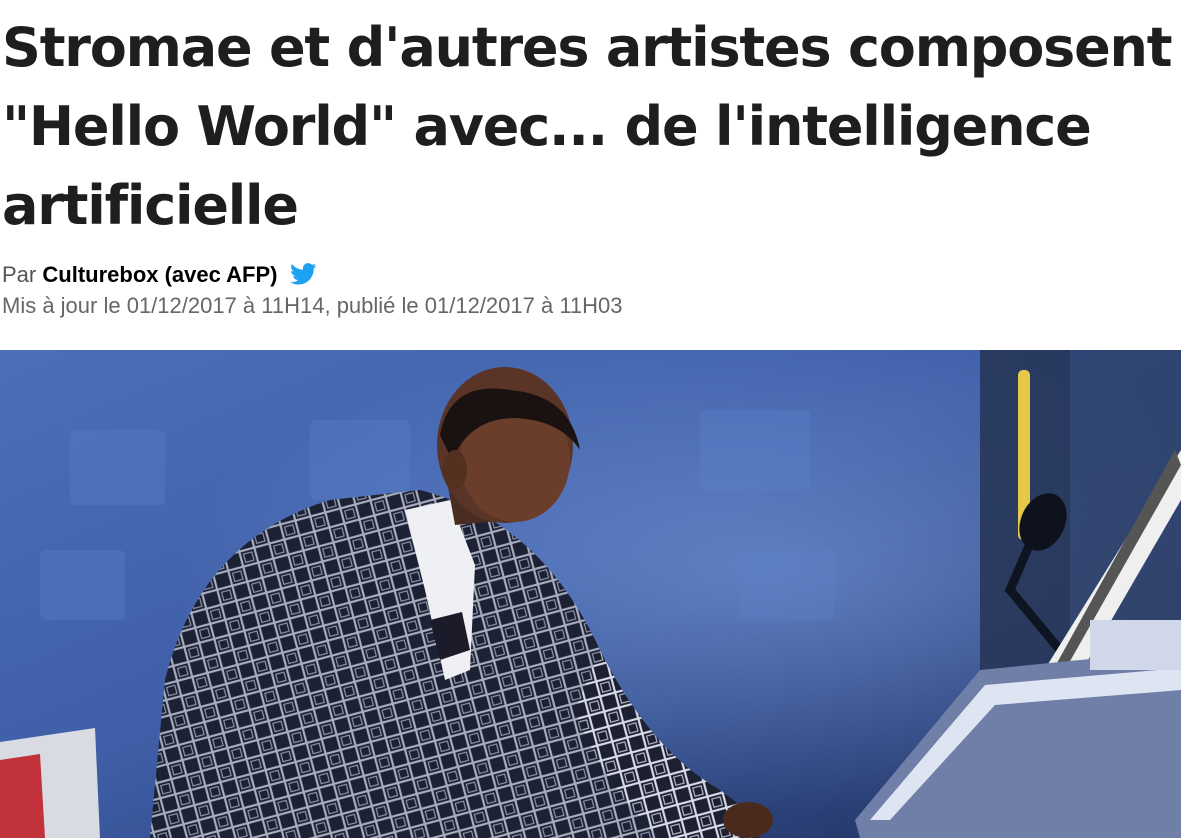 The width and height of the screenshot is (1181, 838). What do you see at coordinates (19, 274) in the screenshot?
I see `byline-prefix: Par` at bounding box center [19, 274].